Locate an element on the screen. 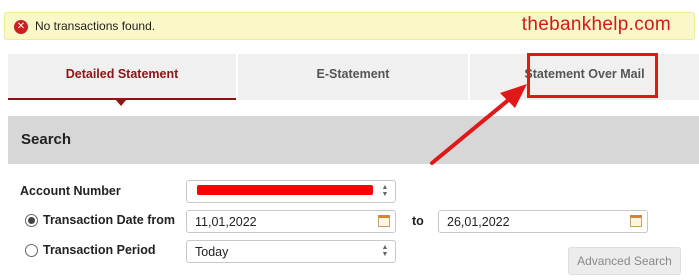 This screenshot has width=699, height=280. alert-message: No transactions found. is located at coordinates (95, 26).